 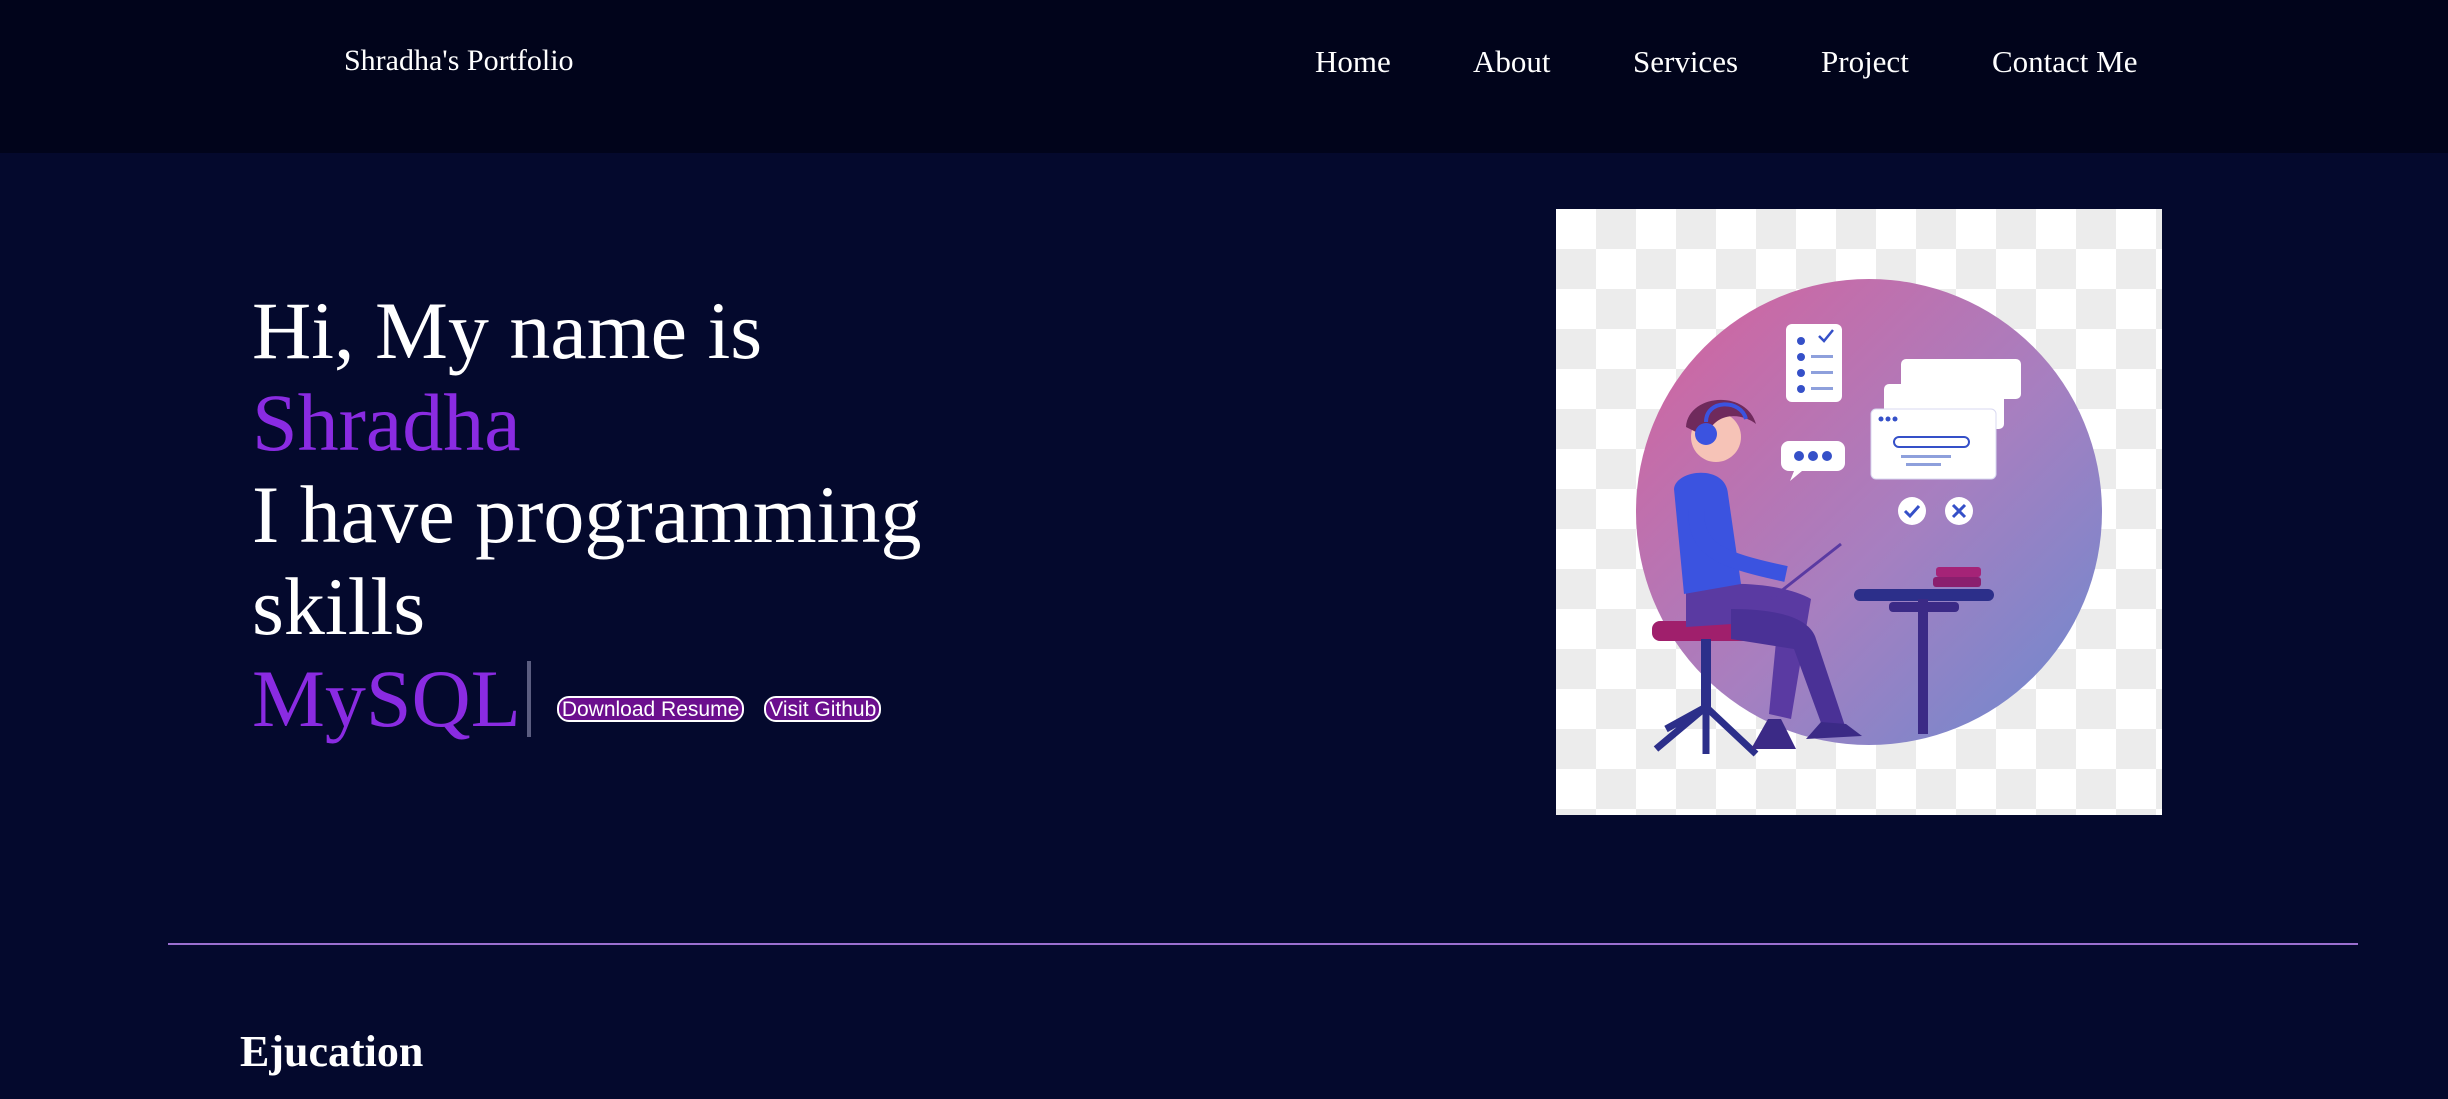 I want to click on hero-greeting: Hi, My name is, so click(x=507, y=330).